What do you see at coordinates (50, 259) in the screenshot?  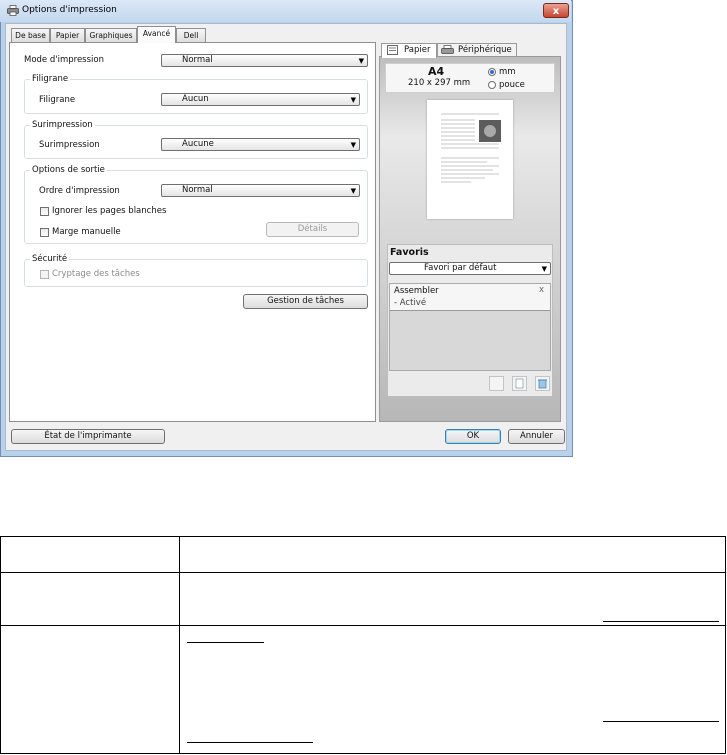 I see `security-group-title: Sécurité` at bounding box center [50, 259].